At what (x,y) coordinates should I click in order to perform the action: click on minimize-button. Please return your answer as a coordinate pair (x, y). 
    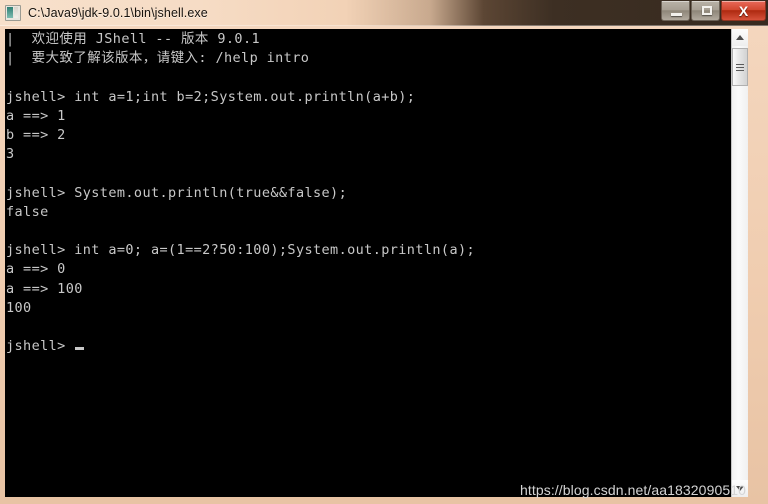
    Looking at the image, I should click on (675, 11).